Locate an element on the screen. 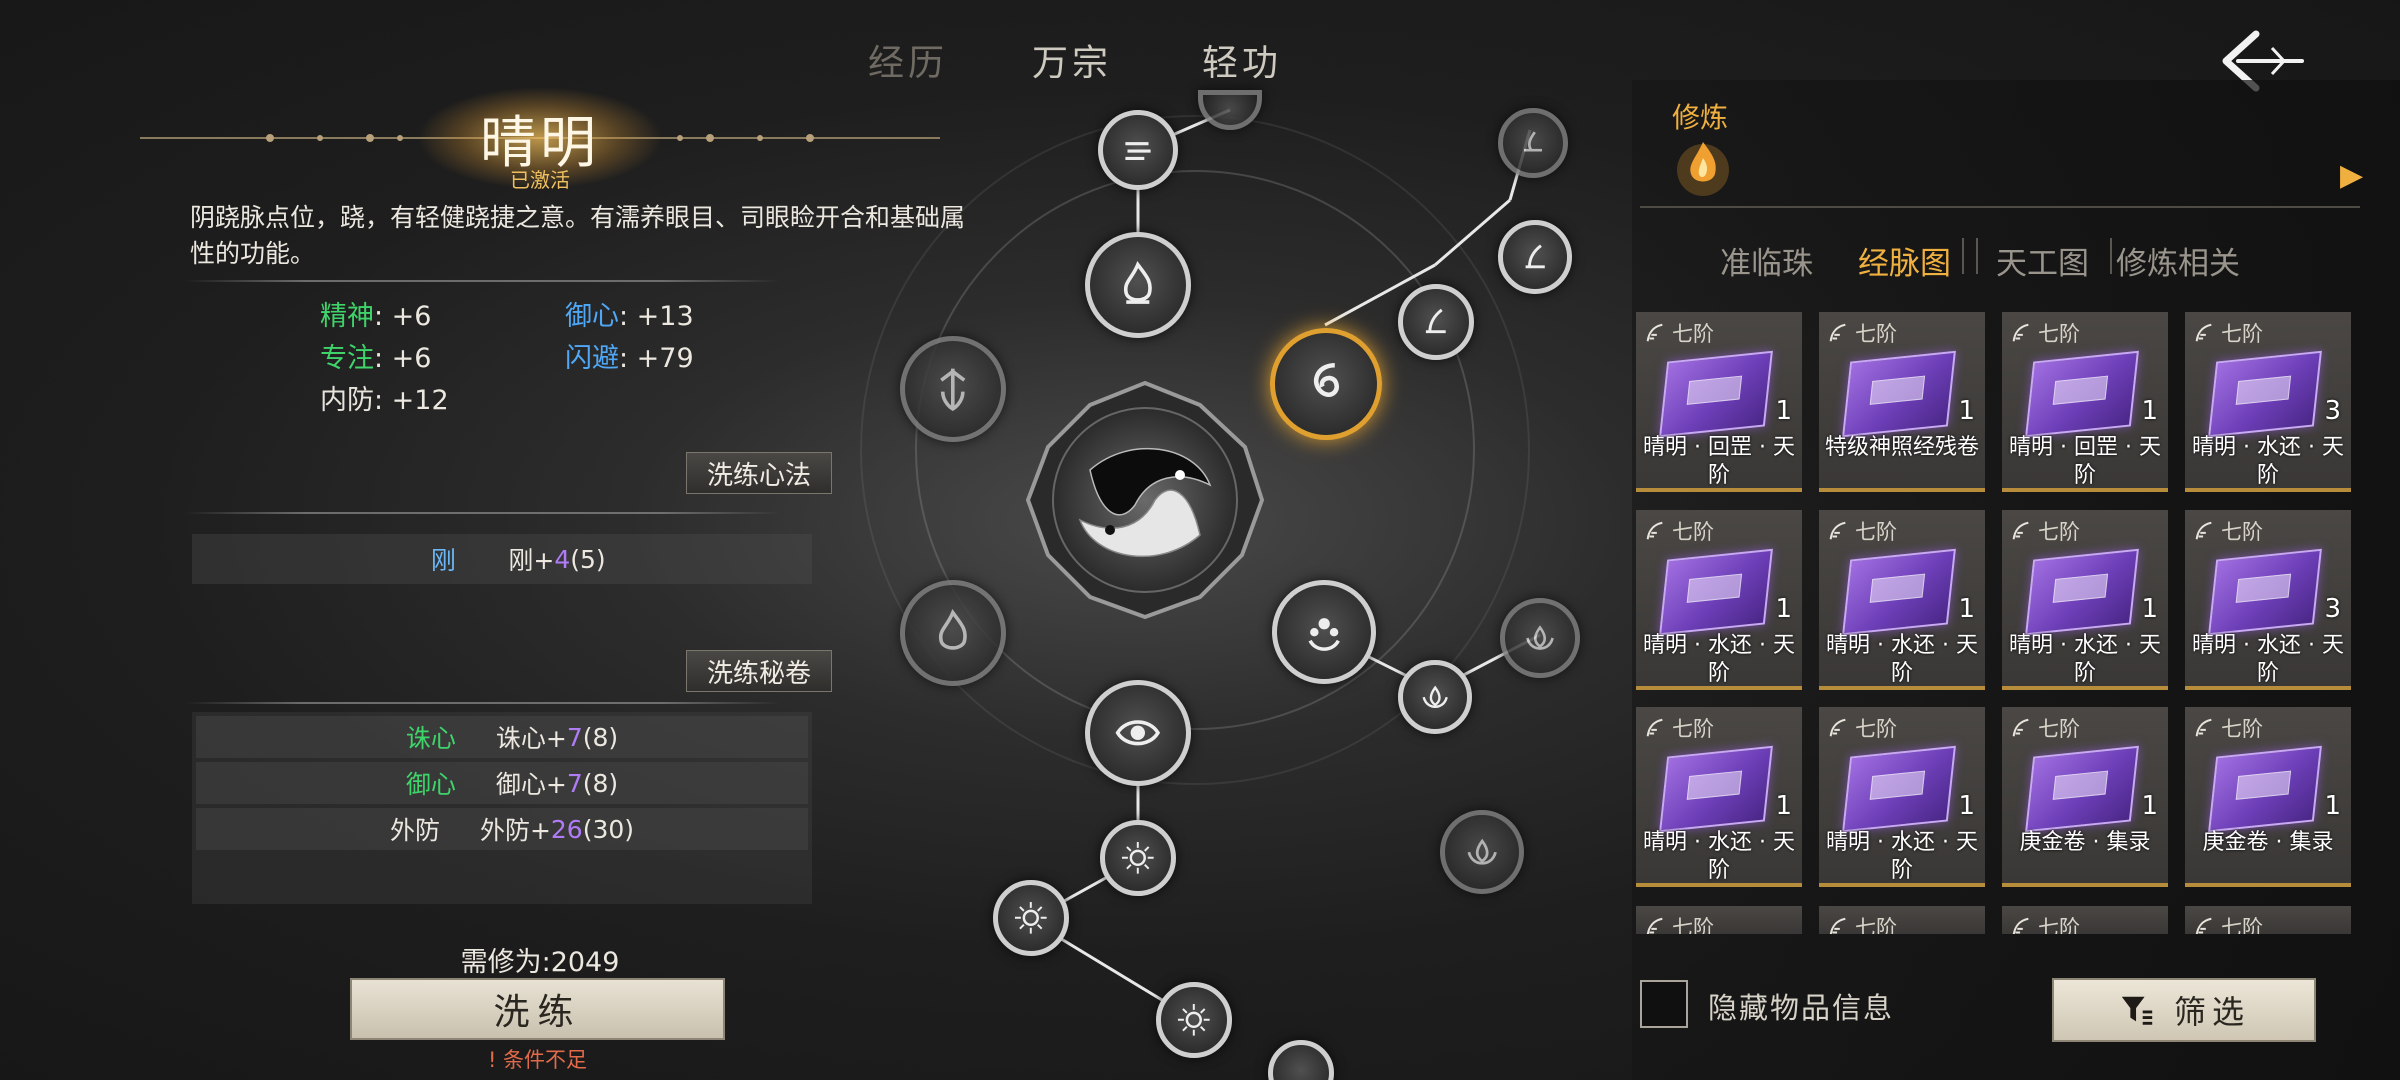 This screenshot has width=2400, height=1080. hide-info-checkbox is located at coordinates (1664, 1004).